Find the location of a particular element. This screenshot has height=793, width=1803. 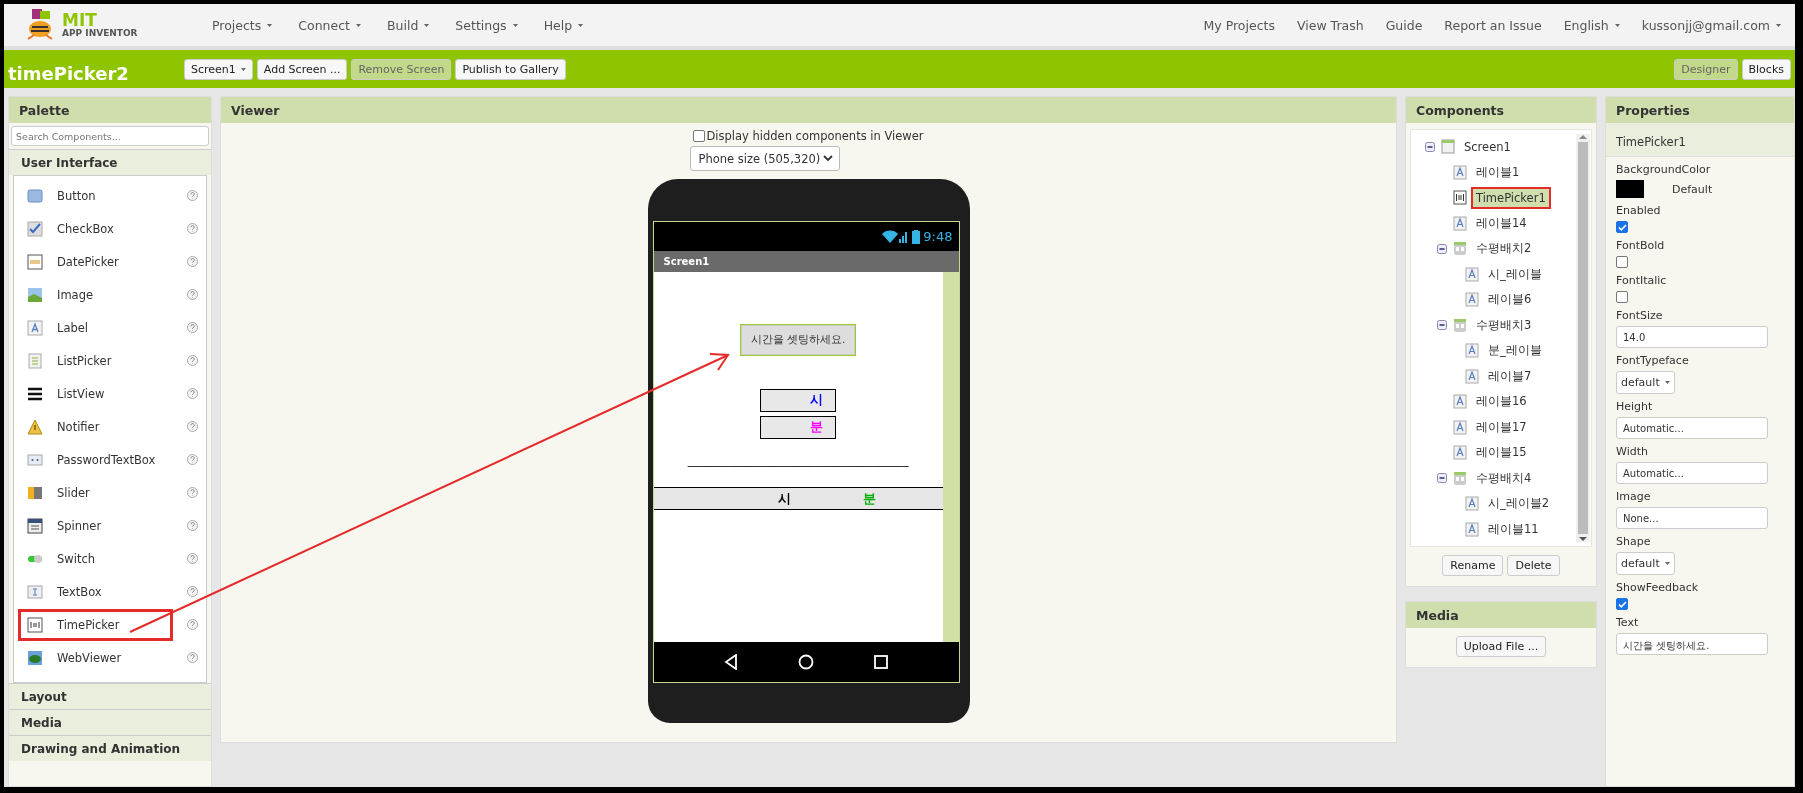

palette-item: PasswordTextBox is located at coordinates (95, 459).